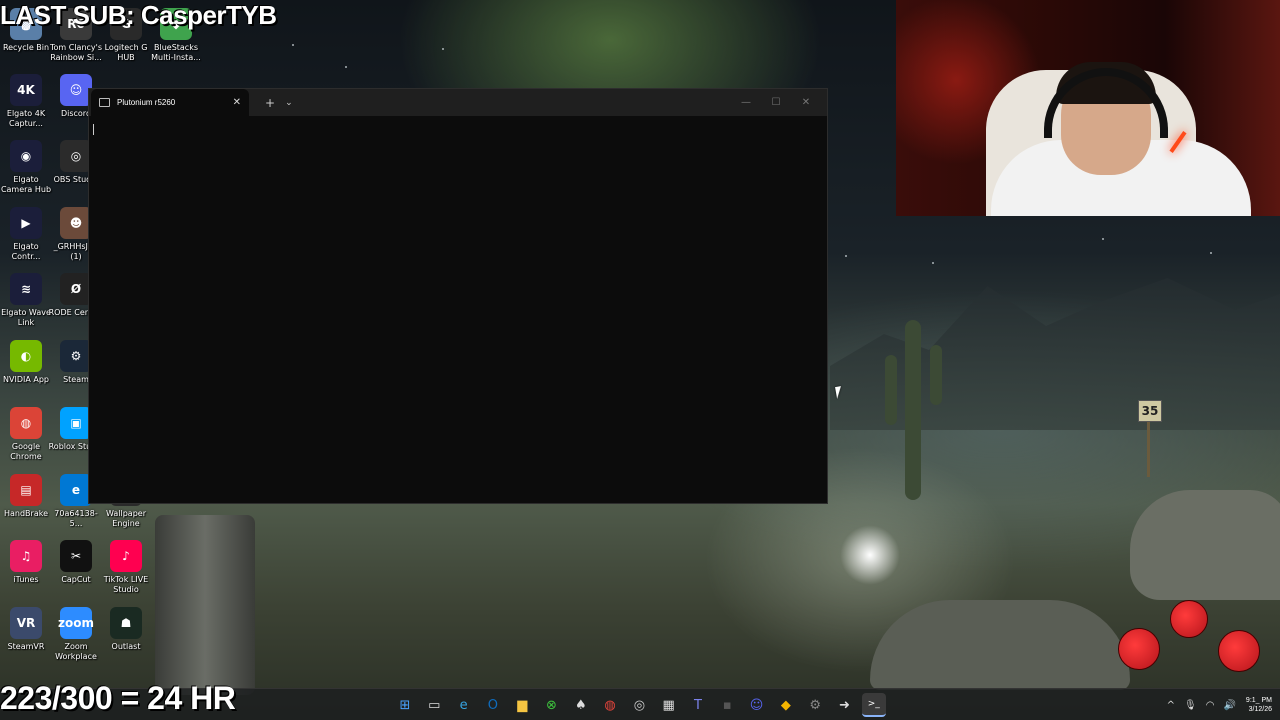  What do you see at coordinates (1260, 709) in the screenshot?
I see `clock-date: 3/12/26` at bounding box center [1260, 709].